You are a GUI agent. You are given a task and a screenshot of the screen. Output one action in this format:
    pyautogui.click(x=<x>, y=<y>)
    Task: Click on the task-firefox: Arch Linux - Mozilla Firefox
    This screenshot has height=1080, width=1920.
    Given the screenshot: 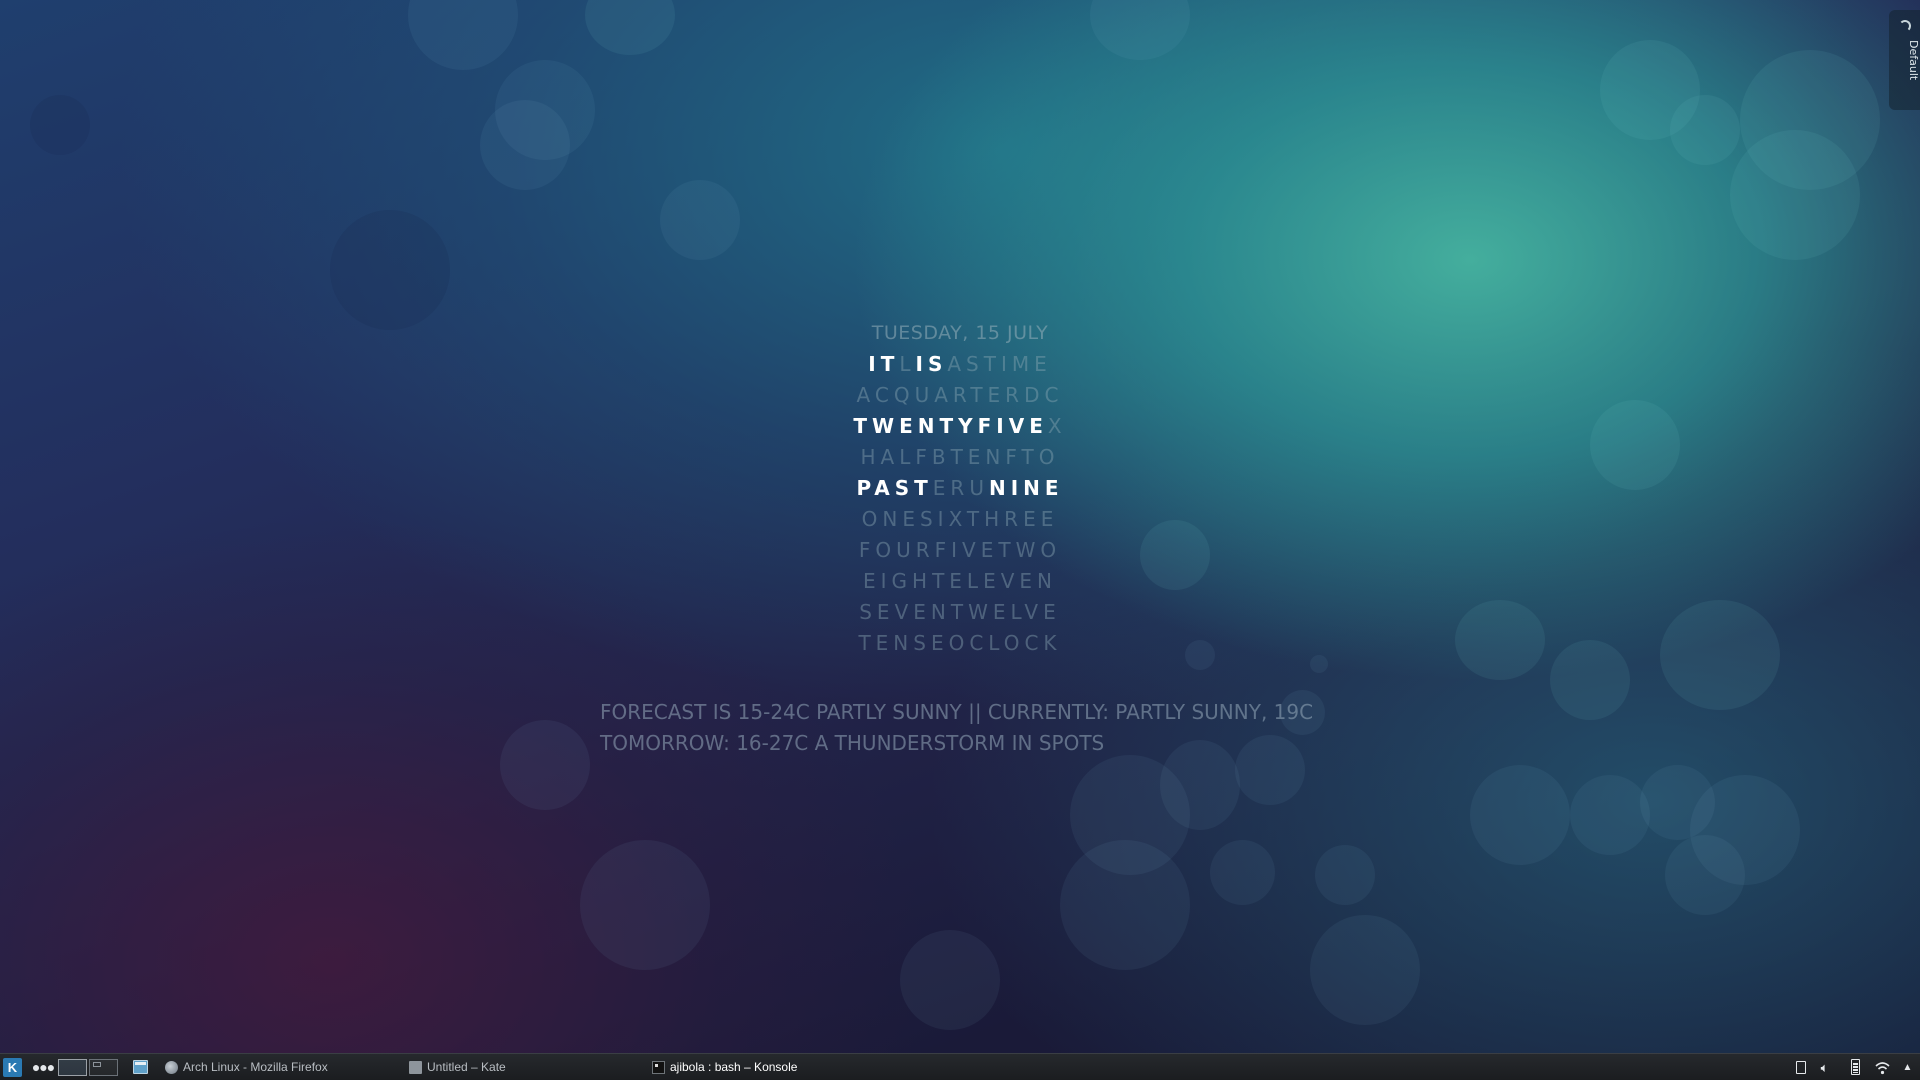 What is the action you would take?
    pyautogui.click(x=273, y=1067)
    